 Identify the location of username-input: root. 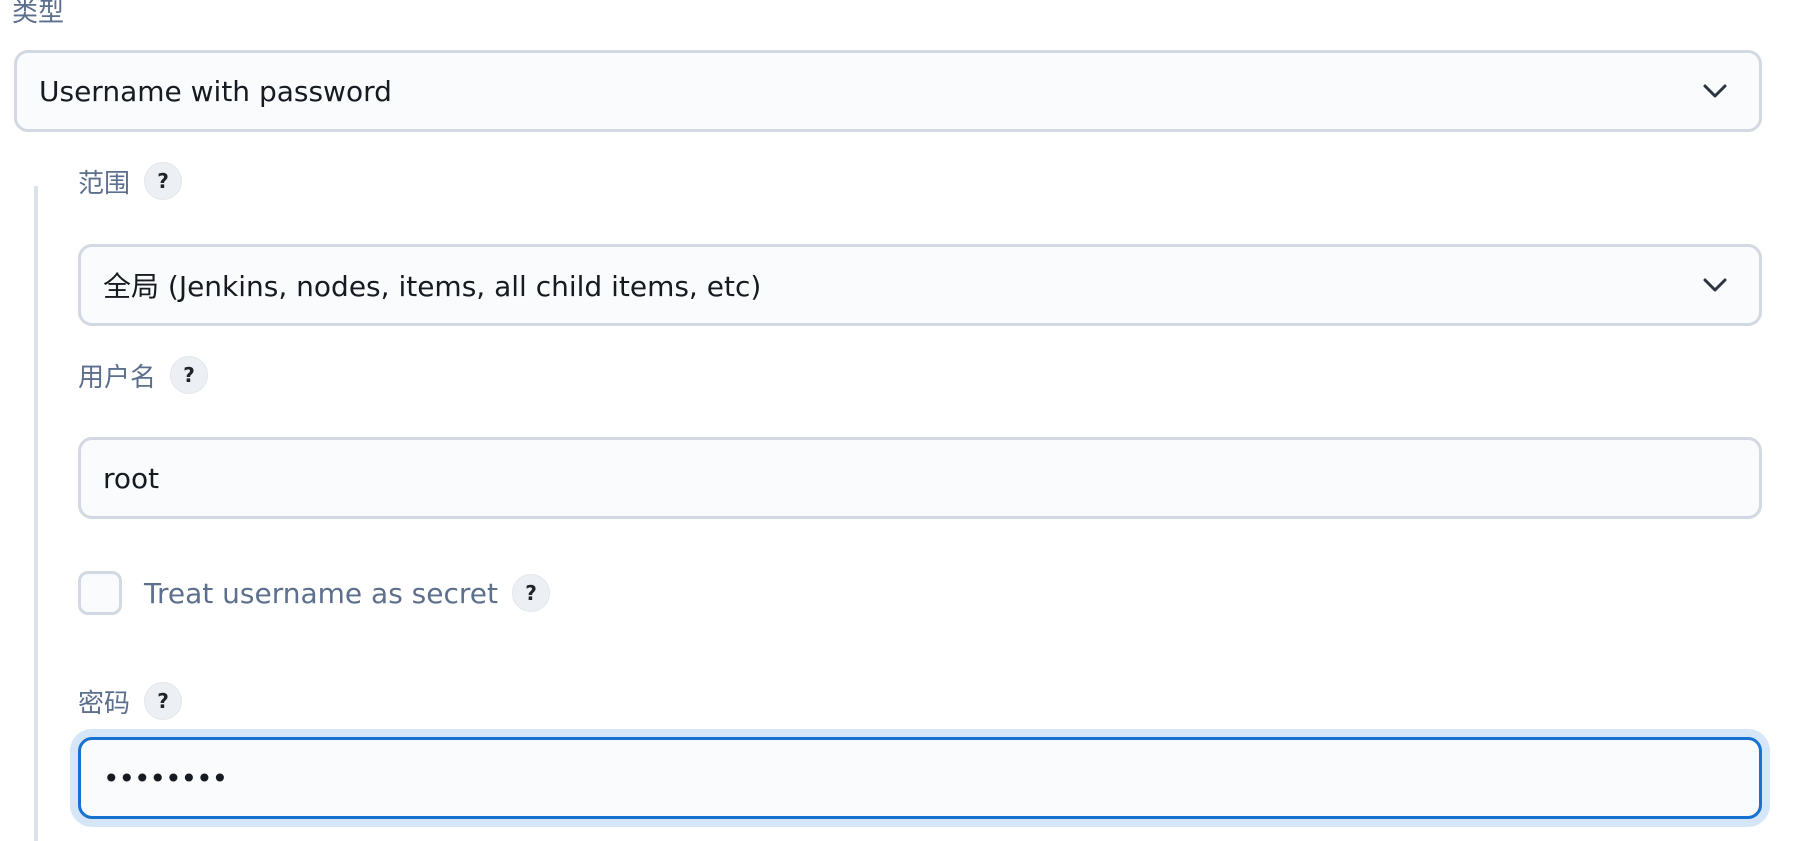
(920, 478).